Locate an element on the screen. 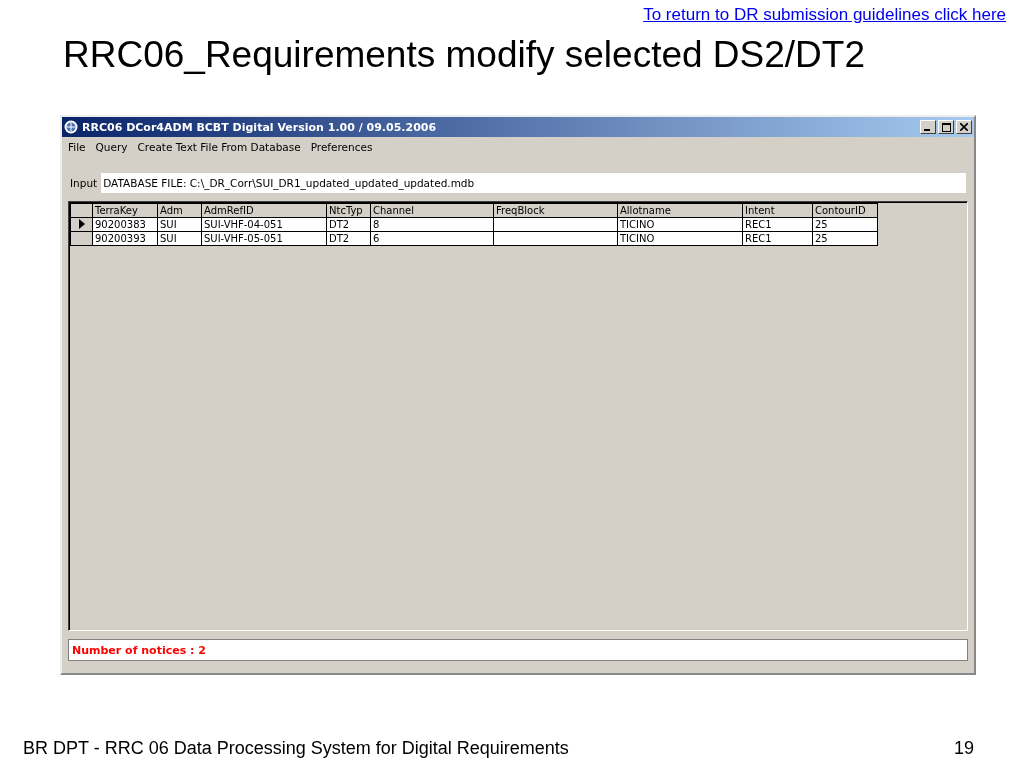 The width and height of the screenshot is (1024, 768). page-number: 19 is located at coordinates (963, 749).